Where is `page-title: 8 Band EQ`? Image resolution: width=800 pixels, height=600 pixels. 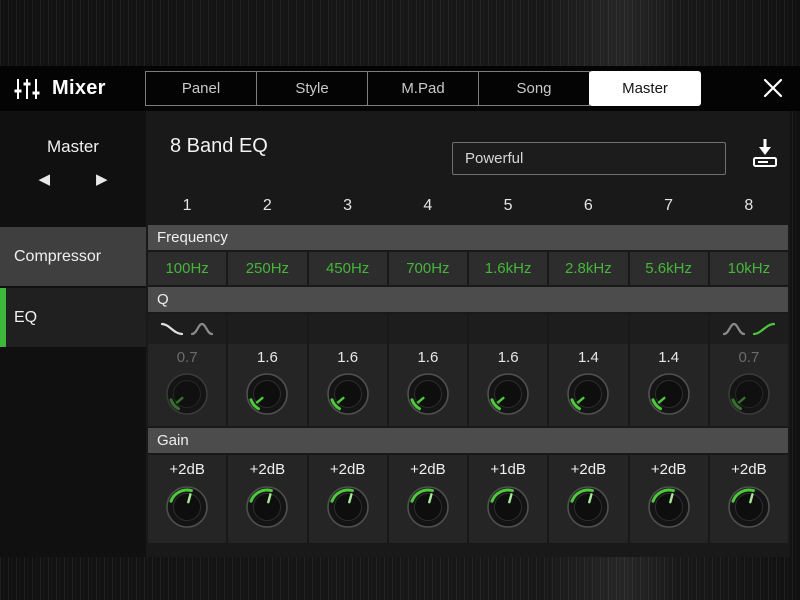
page-title: 8 Band EQ is located at coordinates (219, 146).